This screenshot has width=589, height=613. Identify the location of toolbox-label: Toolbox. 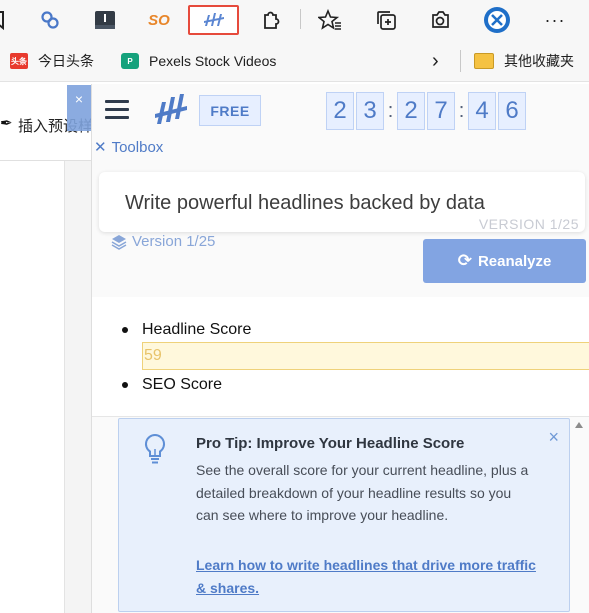
(137, 147).